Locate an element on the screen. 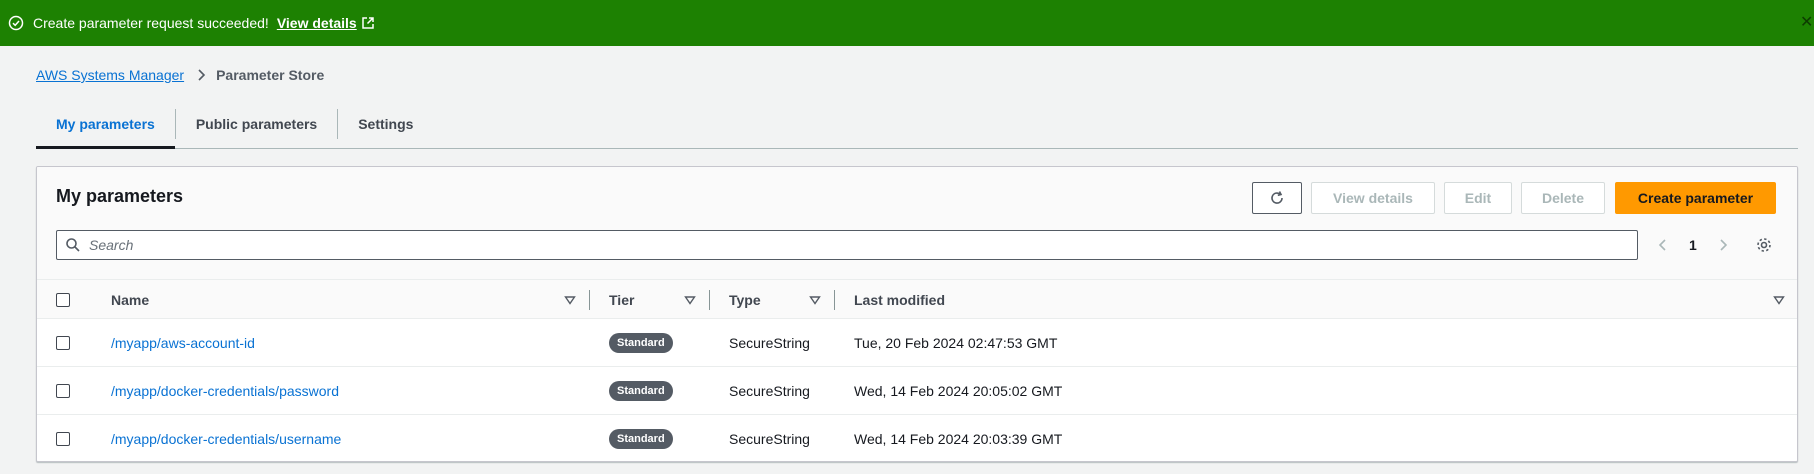 The image size is (1814, 474). search-box is located at coordinates (847, 245).